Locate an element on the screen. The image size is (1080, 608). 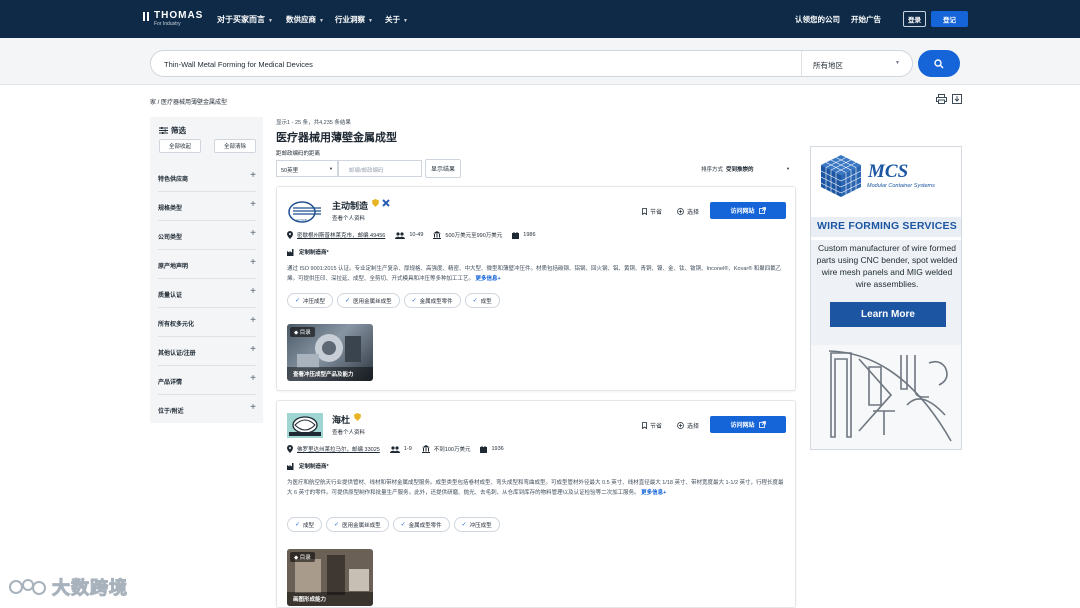
filter-heading-label: 筛选 is located at coordinates (178, 130).